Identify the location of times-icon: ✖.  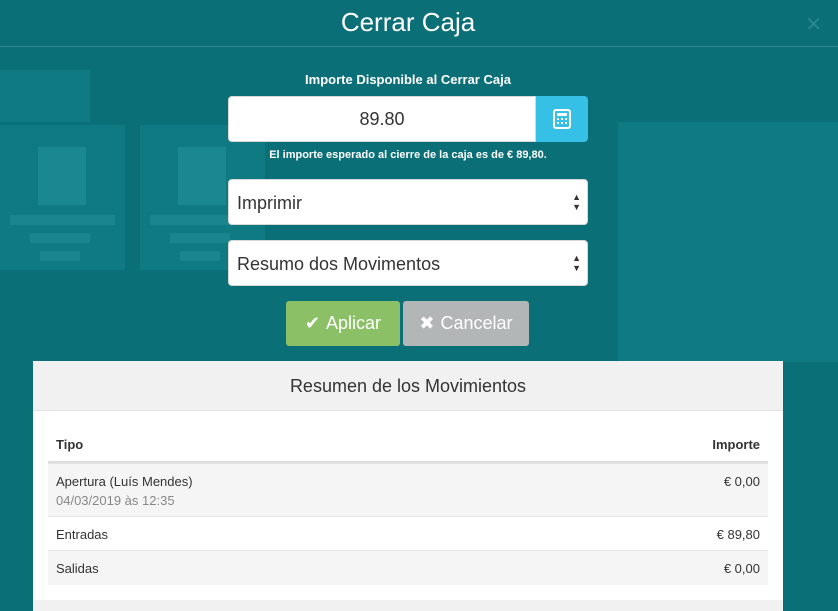
(427, 323).